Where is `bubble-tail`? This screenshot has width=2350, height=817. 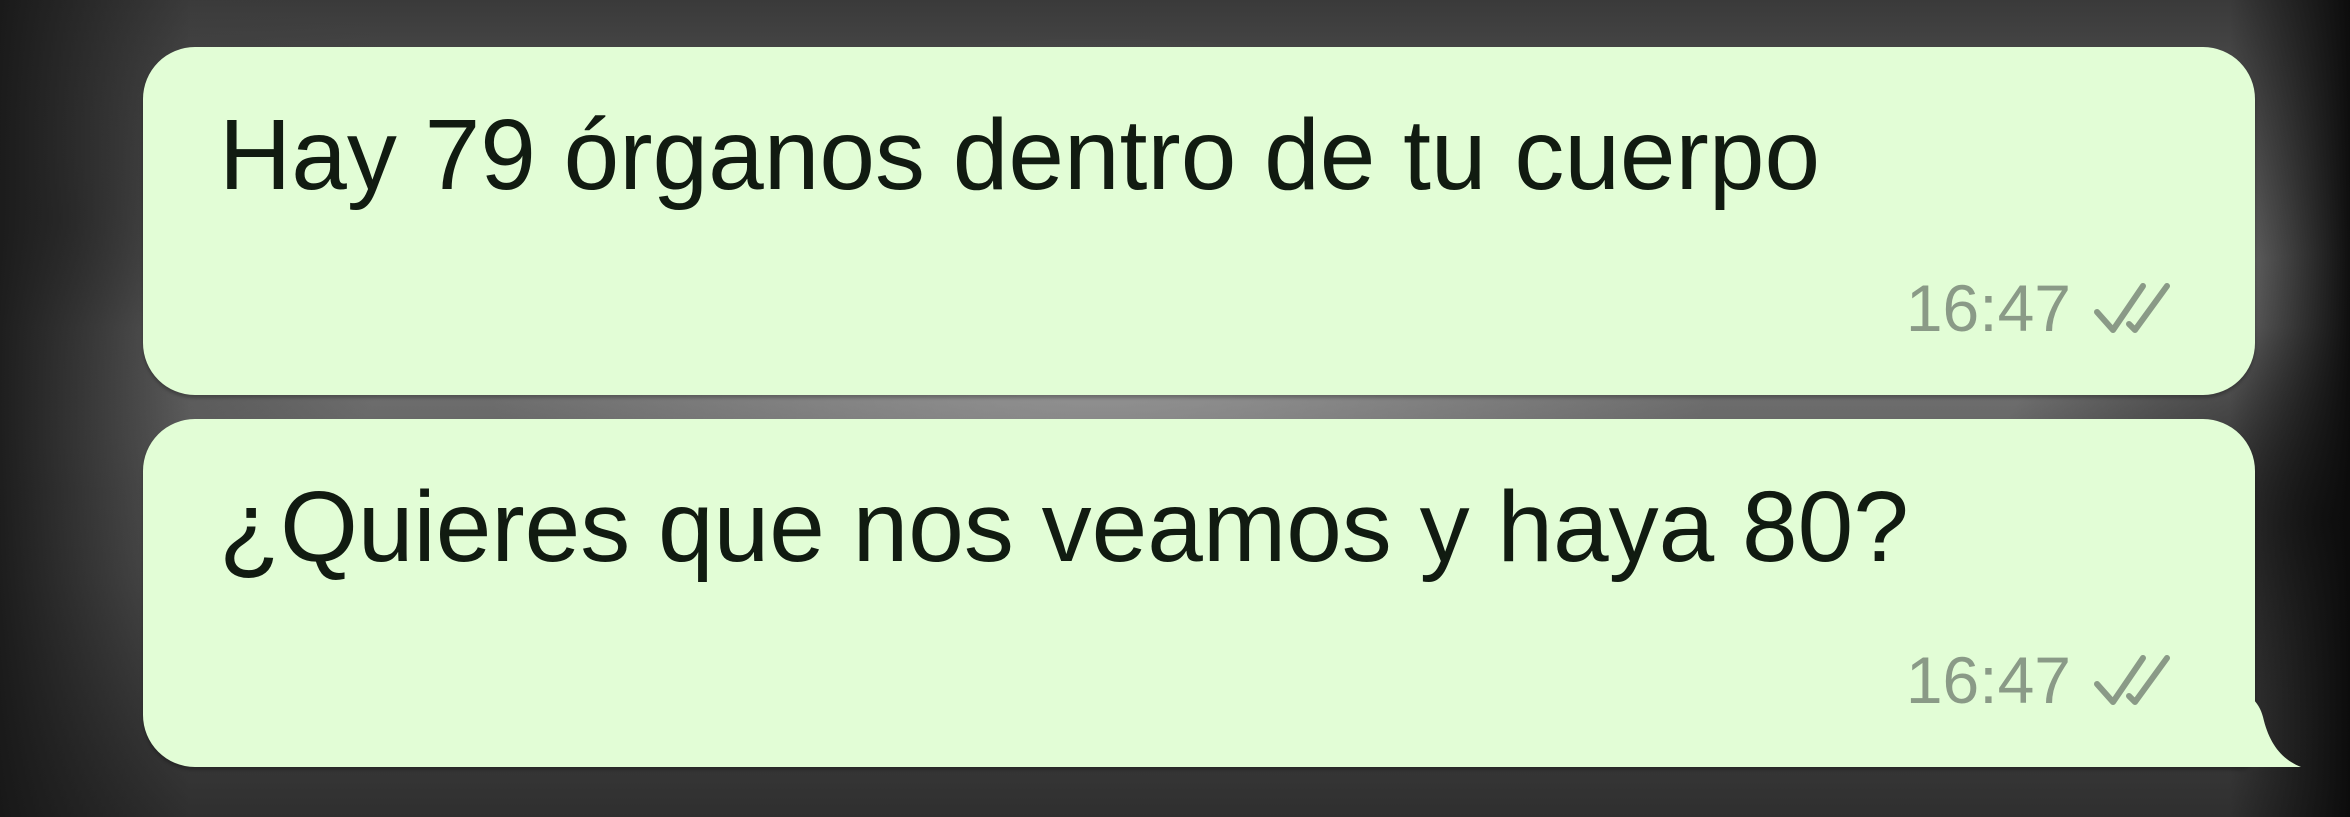 bubble-tail is located at coordinates (2269, 727).